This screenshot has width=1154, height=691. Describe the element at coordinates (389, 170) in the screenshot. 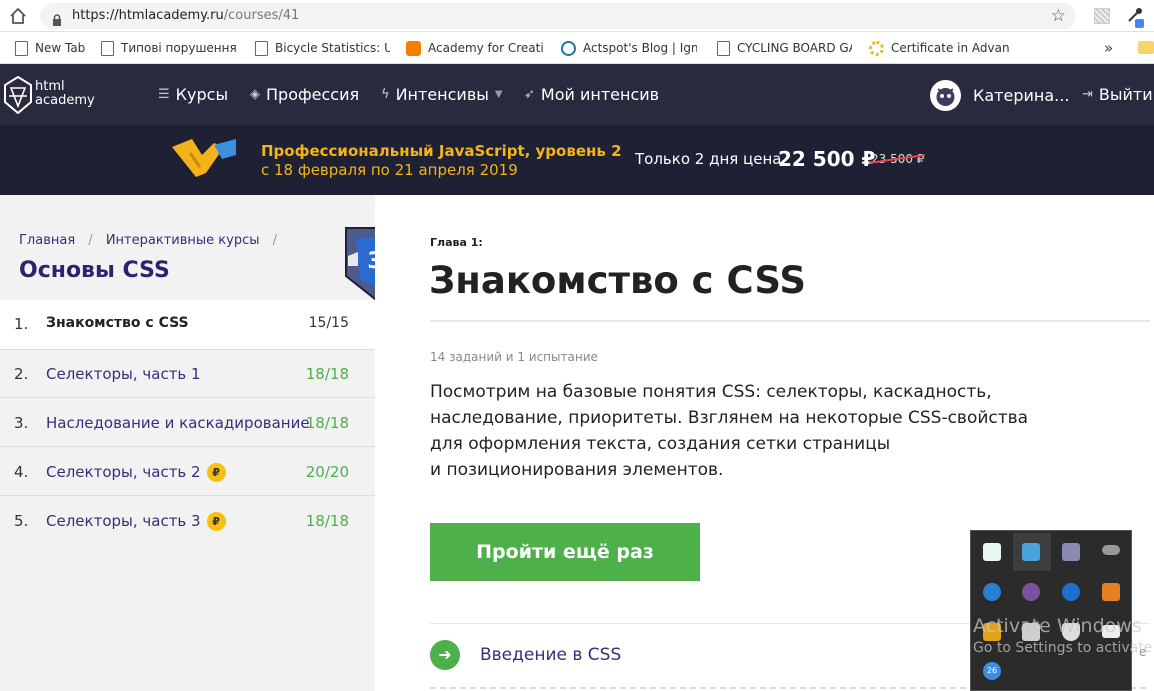

I see `promo-dates: с 18 февраля по 21 апреля 2019` at that location.